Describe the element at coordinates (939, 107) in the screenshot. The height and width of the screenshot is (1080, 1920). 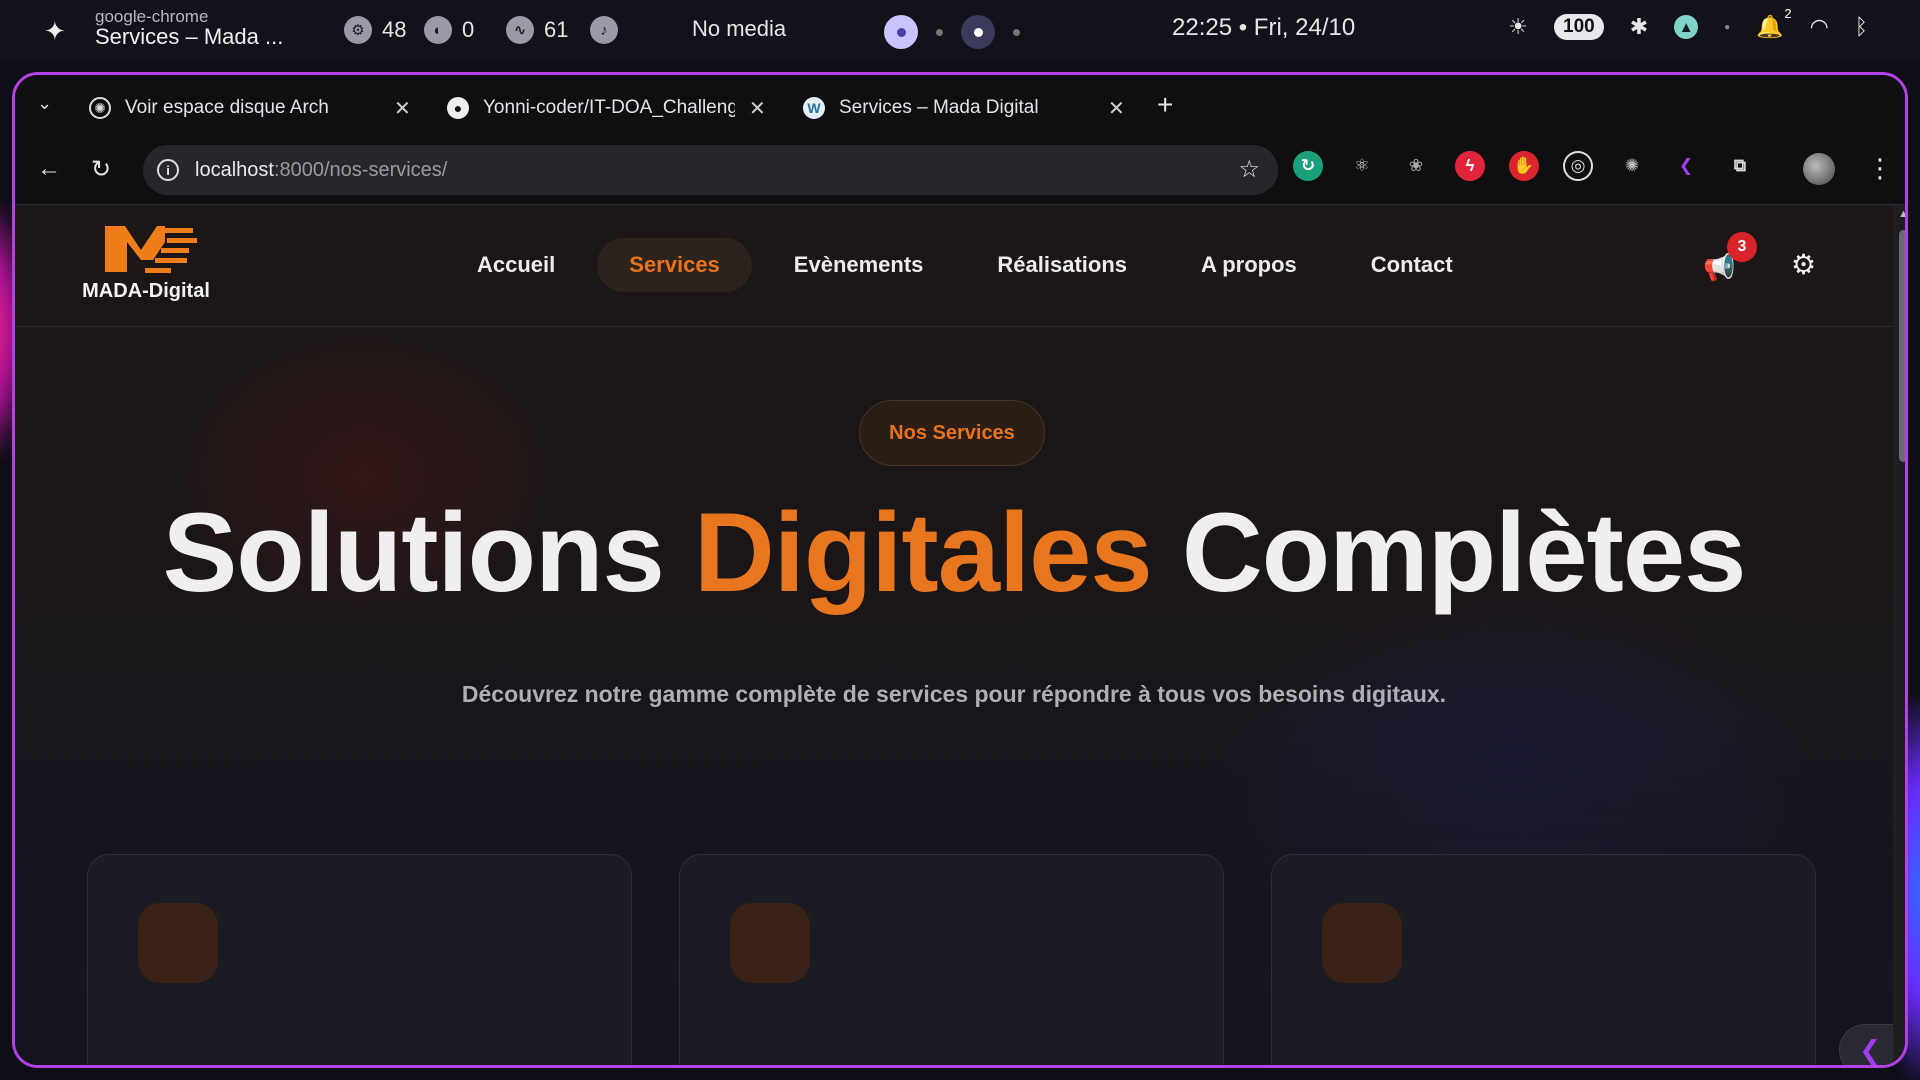
I see `tab-label: Services – Mada Digital` at that location.